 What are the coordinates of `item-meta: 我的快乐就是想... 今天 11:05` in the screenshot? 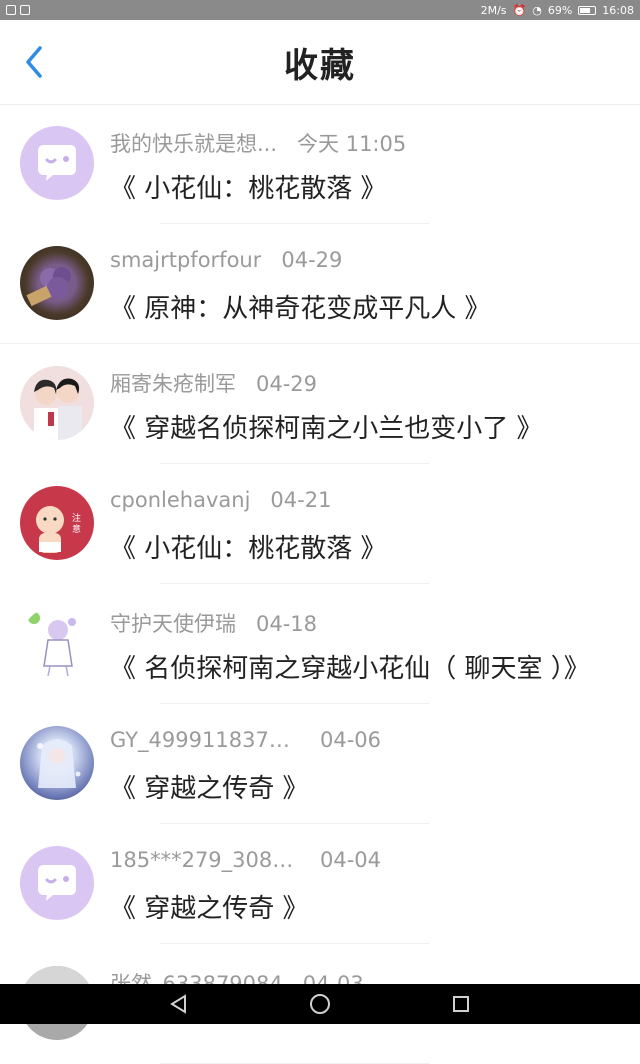 It's located at (258, 143).